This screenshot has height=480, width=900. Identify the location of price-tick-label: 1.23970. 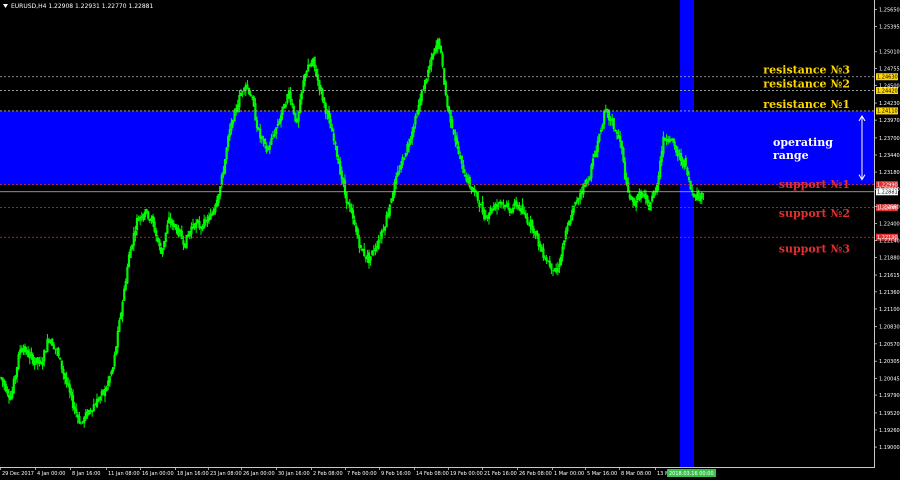
(889, 121).